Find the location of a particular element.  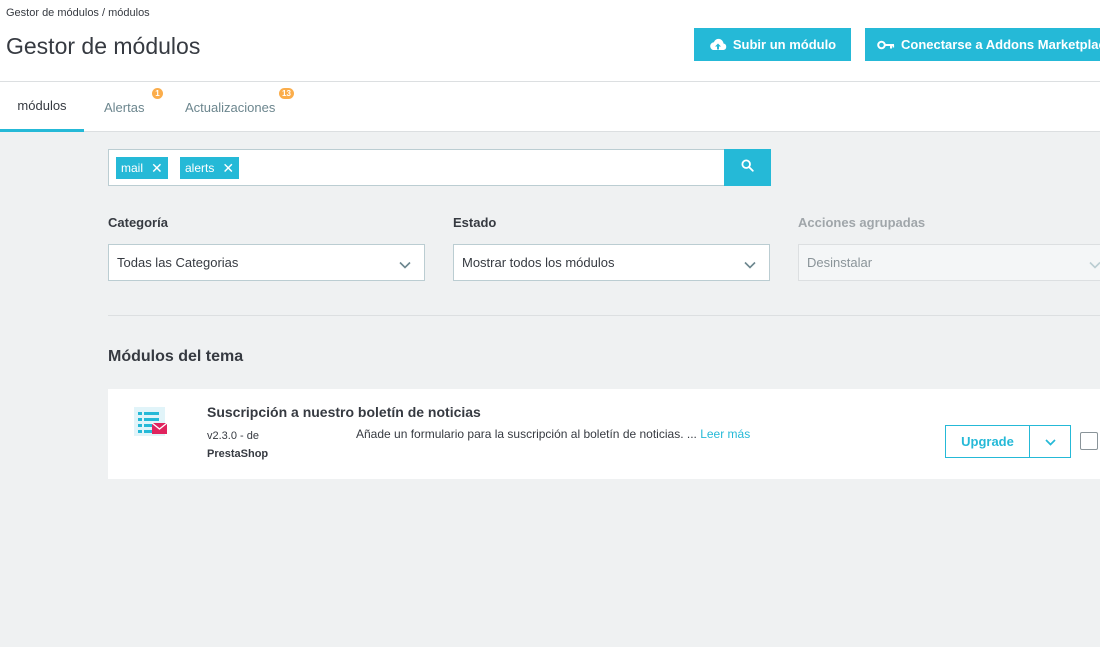

module-author: PrestaShop is located at coordinates (238, 454).